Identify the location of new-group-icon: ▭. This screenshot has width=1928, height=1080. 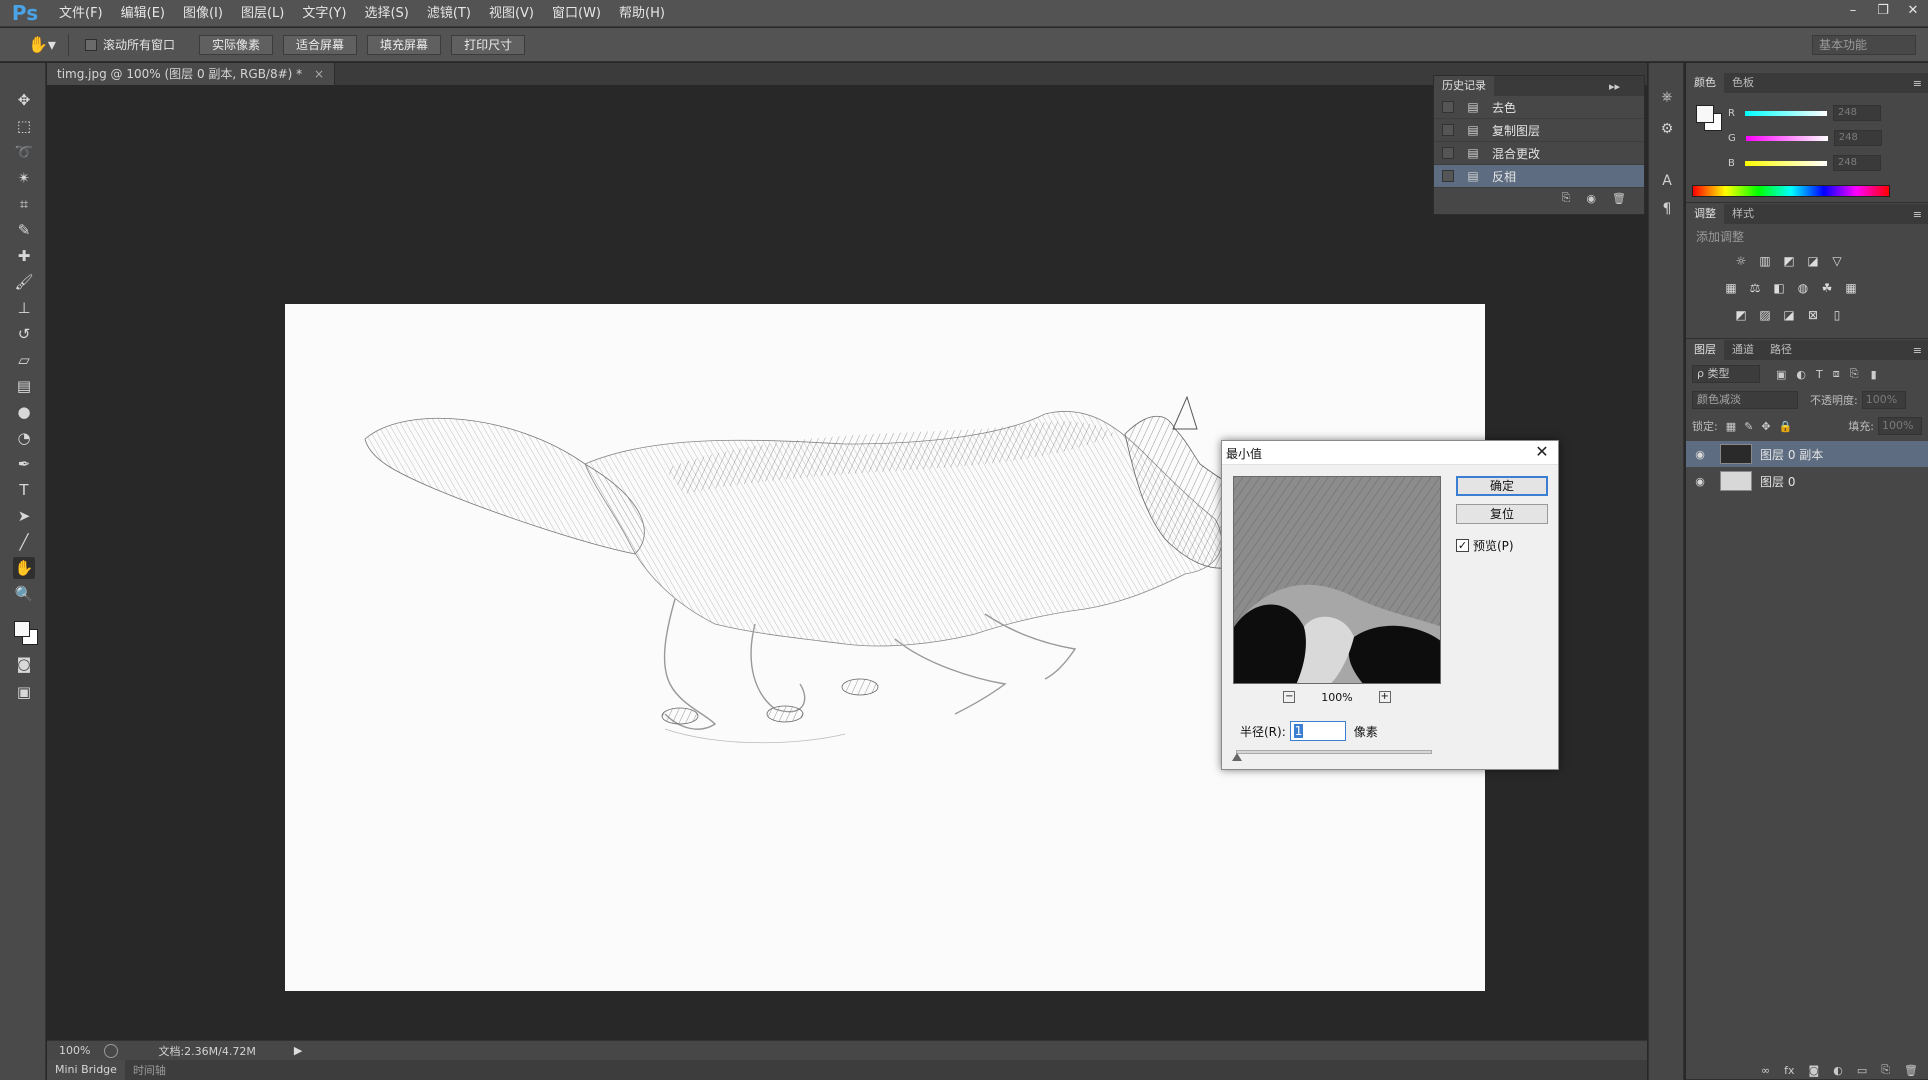
(1862, 1070).